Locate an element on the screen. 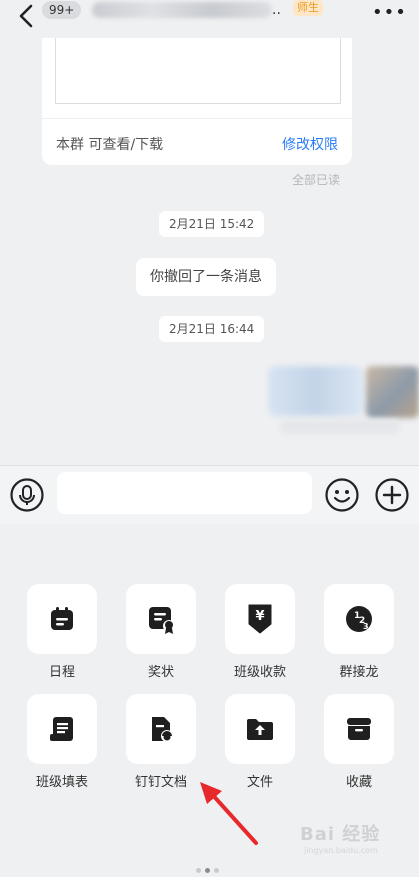 The image size is (419, 877). panel-item-class-form is located at coordinates (62, 729).